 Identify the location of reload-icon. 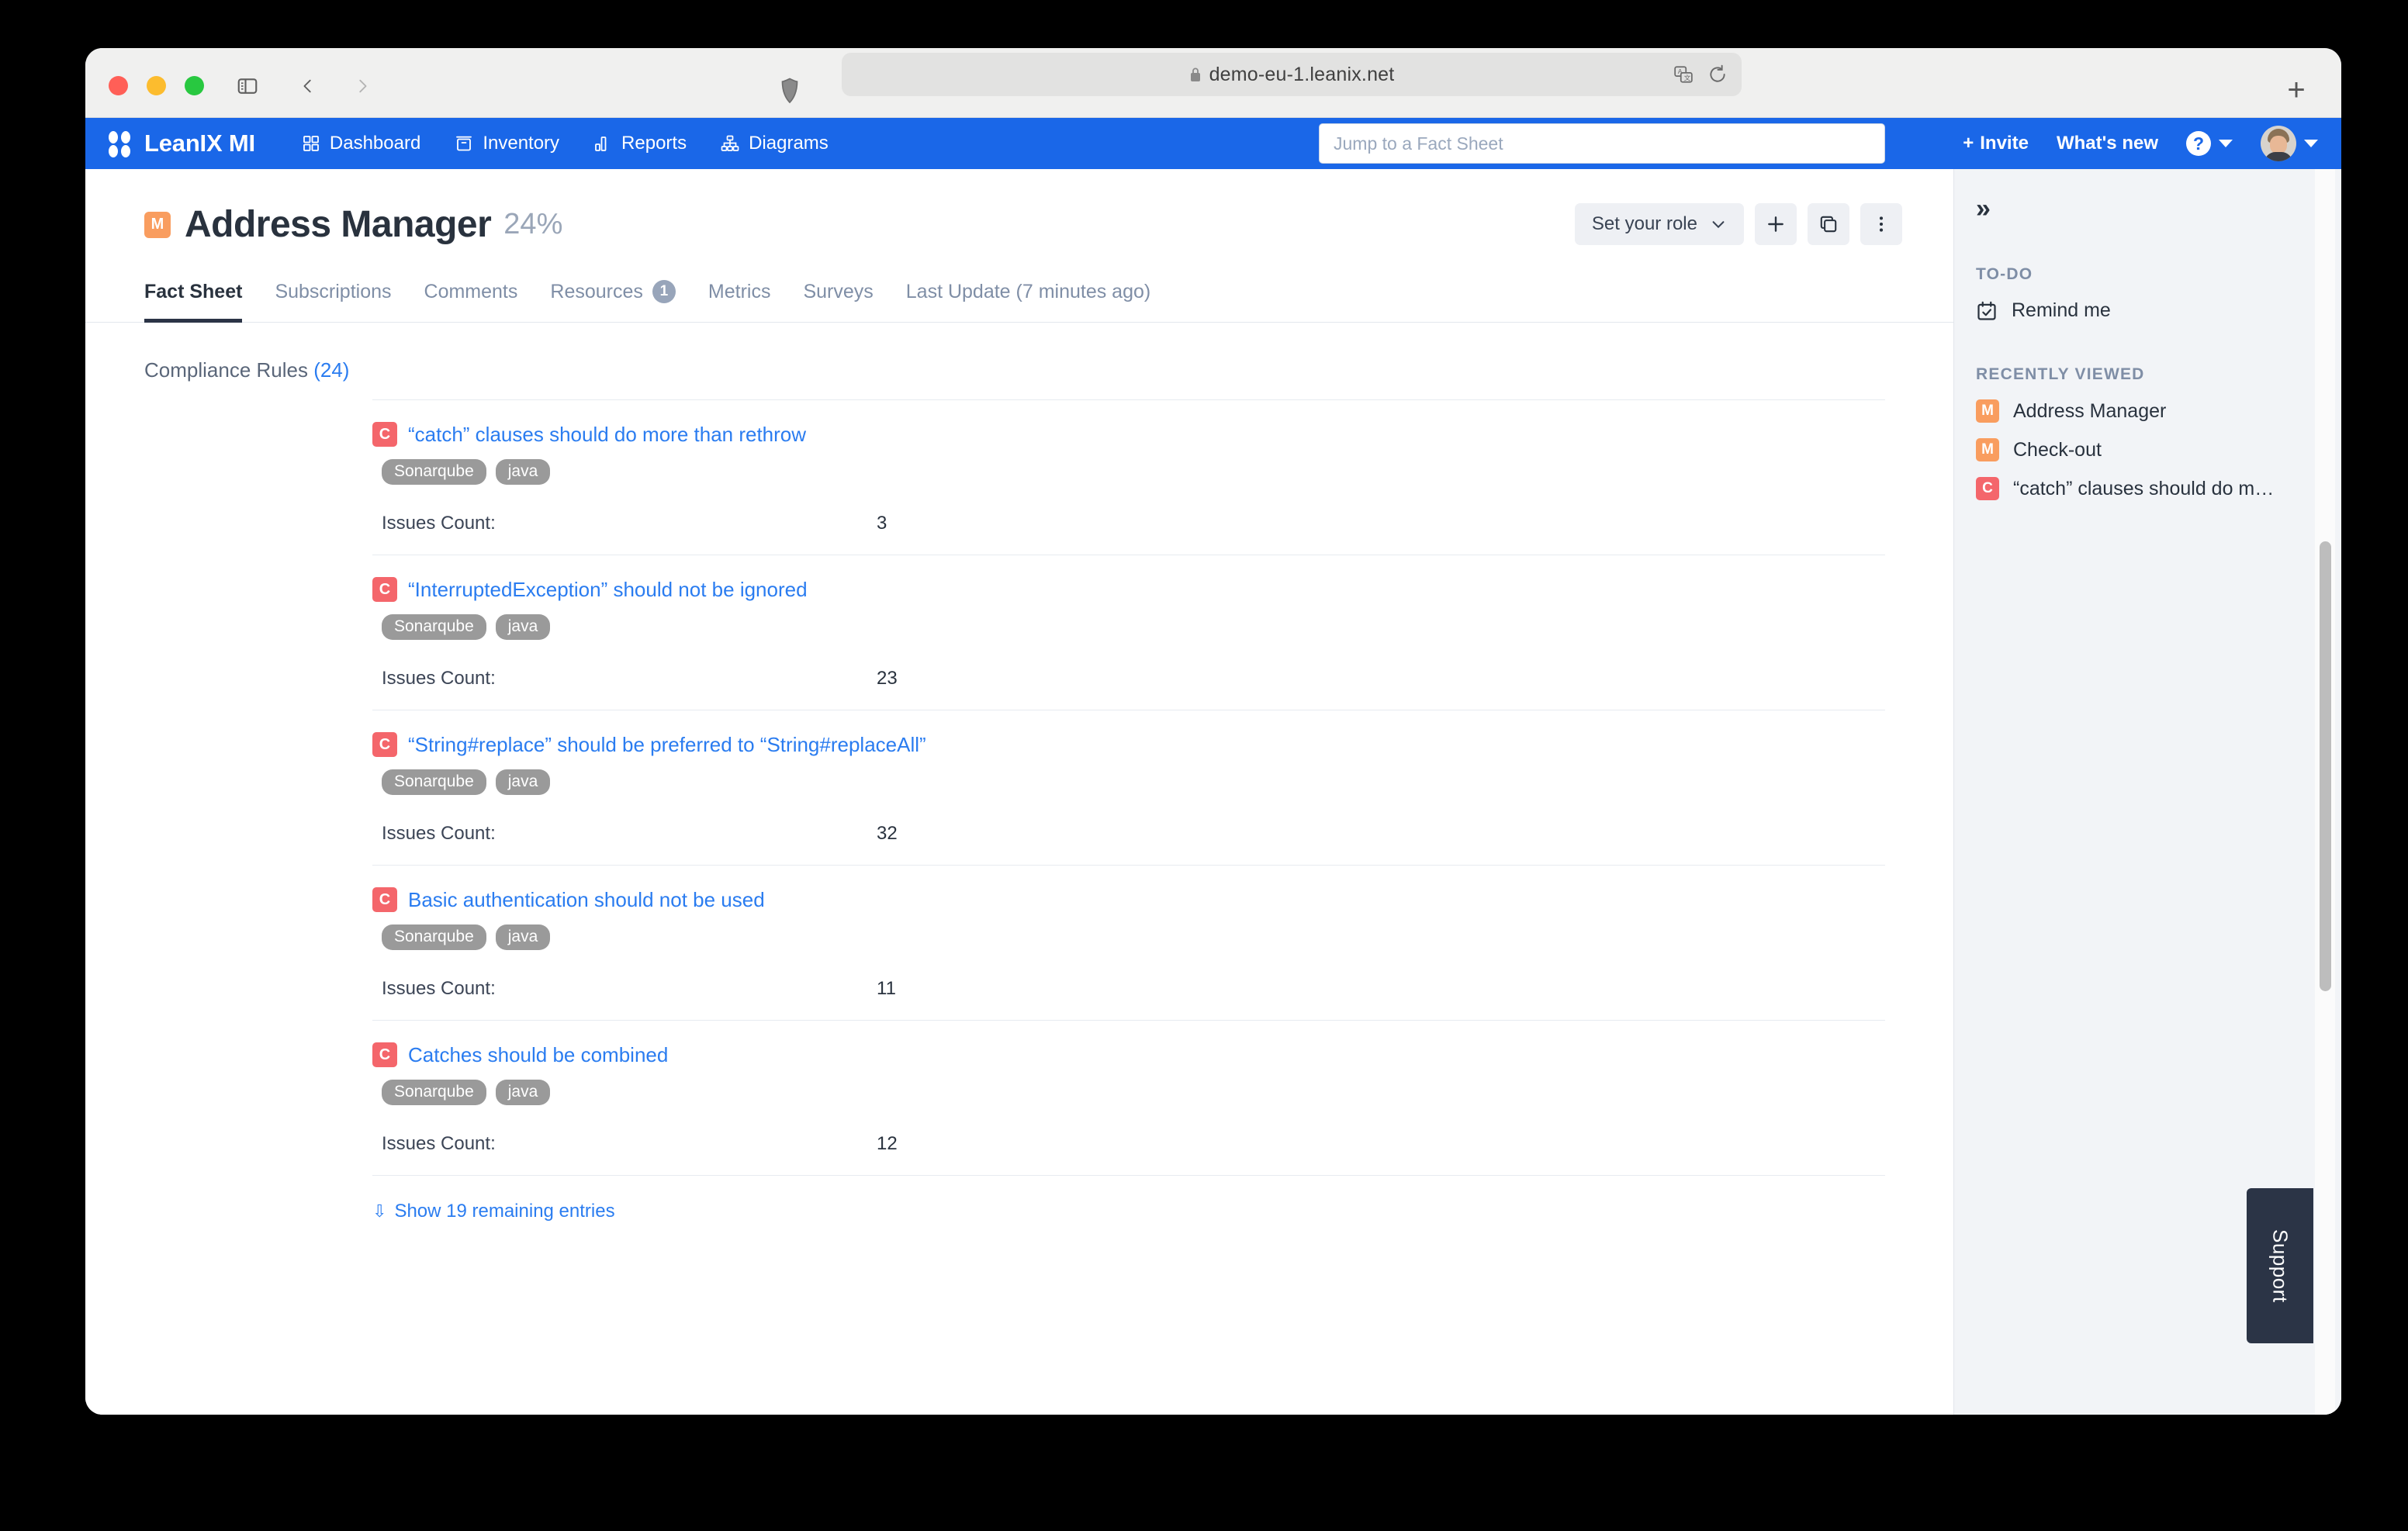
(1717, 74).